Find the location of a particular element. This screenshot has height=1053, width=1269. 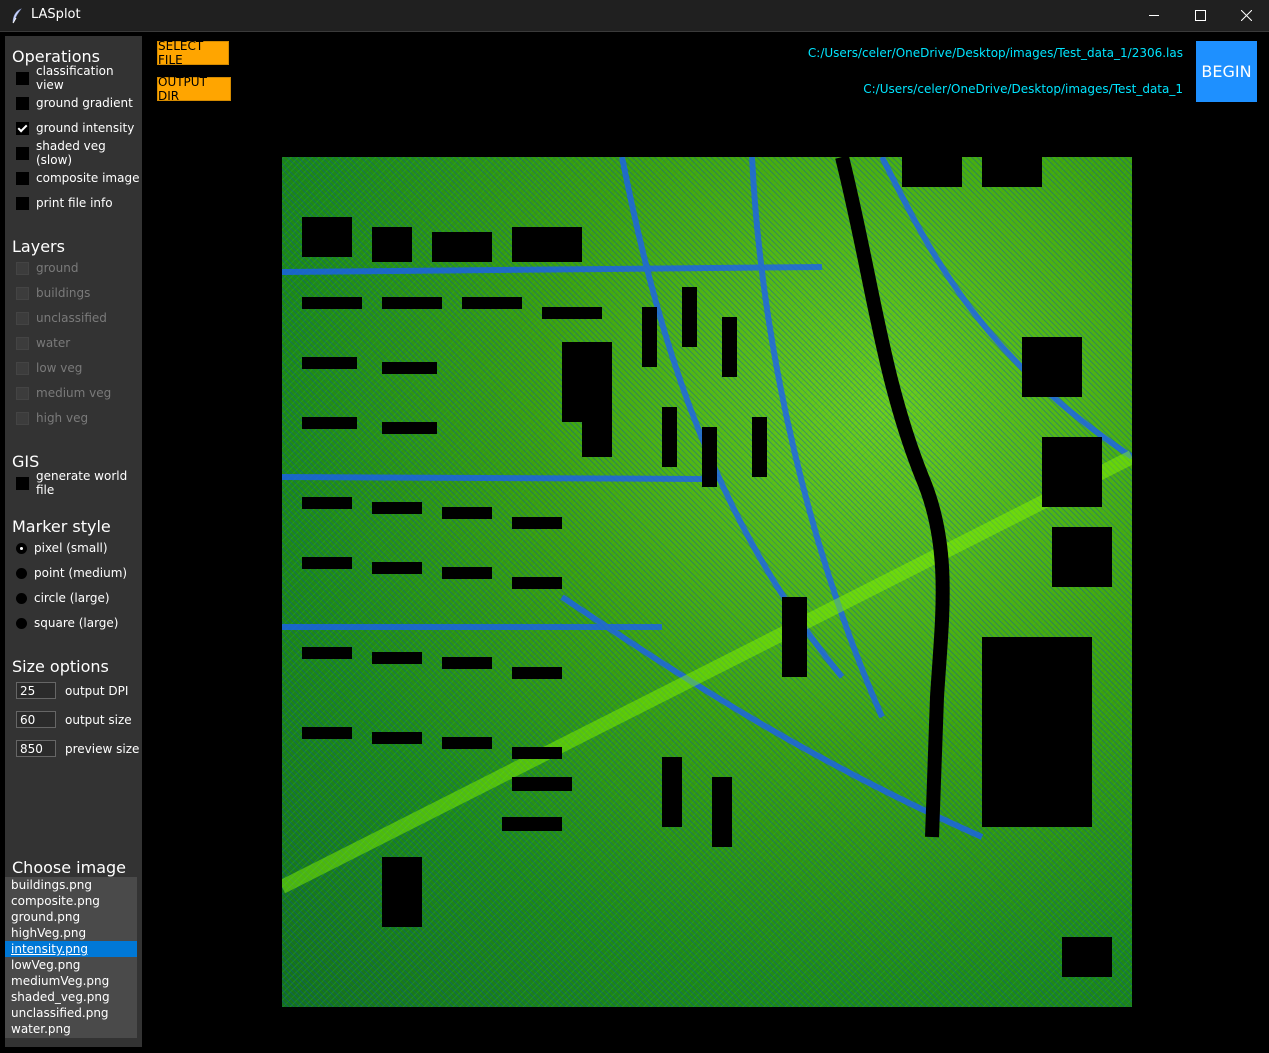

output-size-row: output size is located at coordinates (74, 719).